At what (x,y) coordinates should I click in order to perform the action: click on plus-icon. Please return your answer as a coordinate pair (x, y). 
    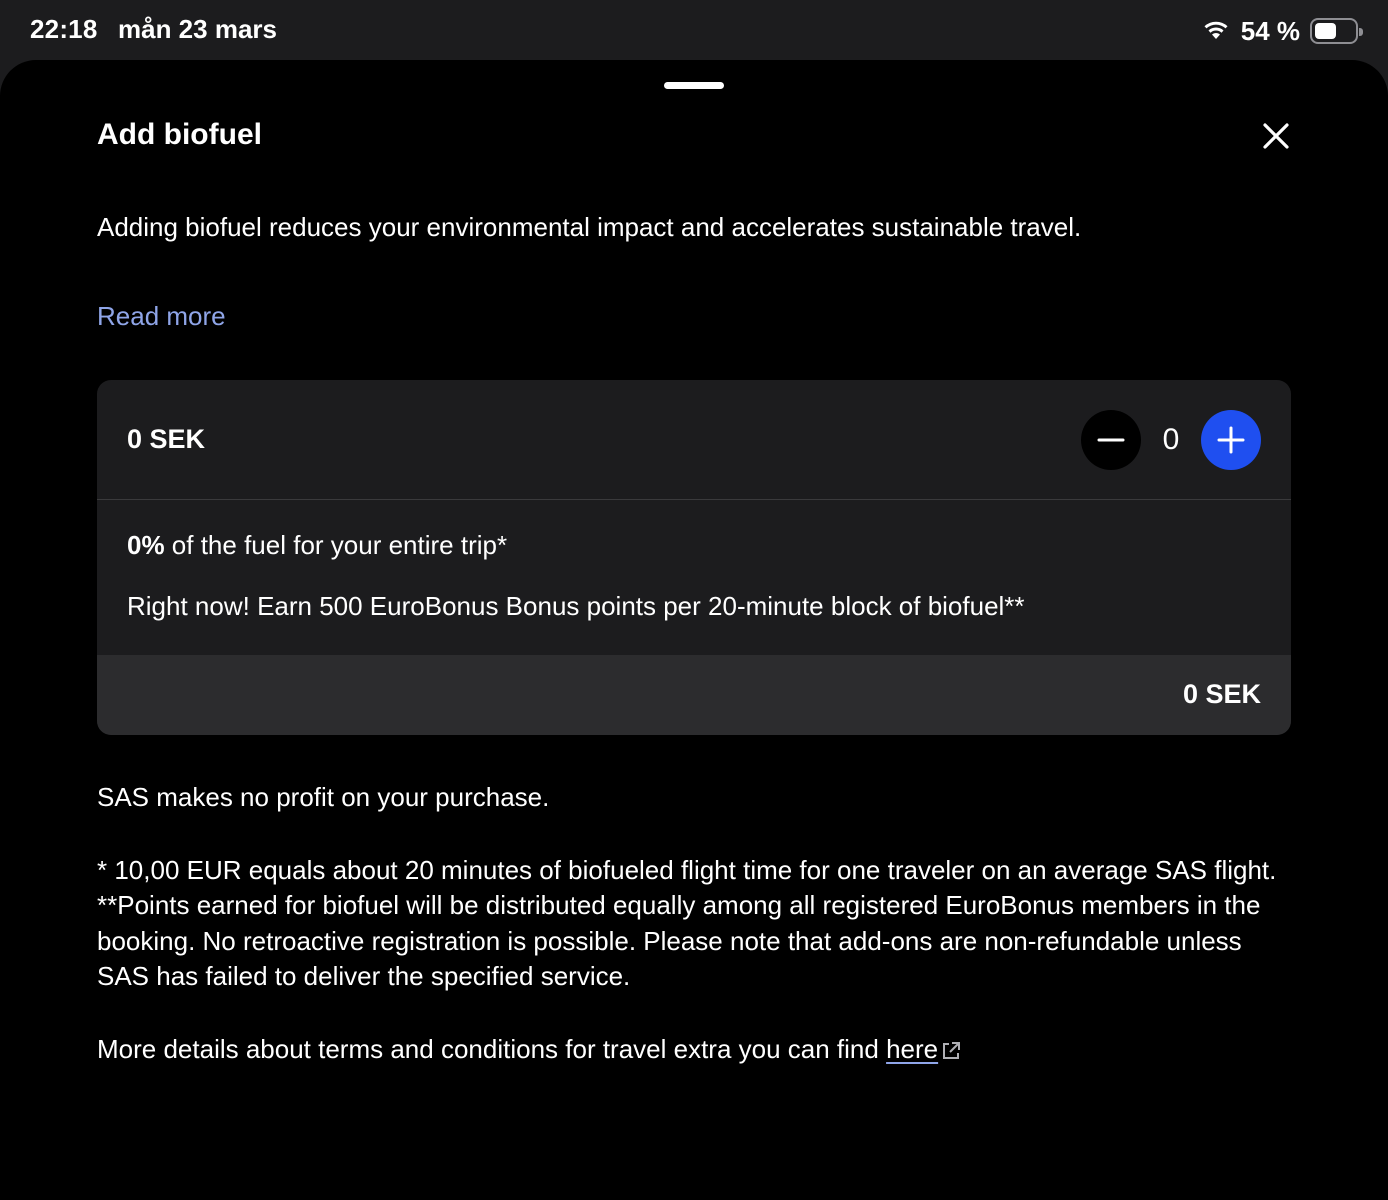
    Looking at the image, I should click on (1231, 440).